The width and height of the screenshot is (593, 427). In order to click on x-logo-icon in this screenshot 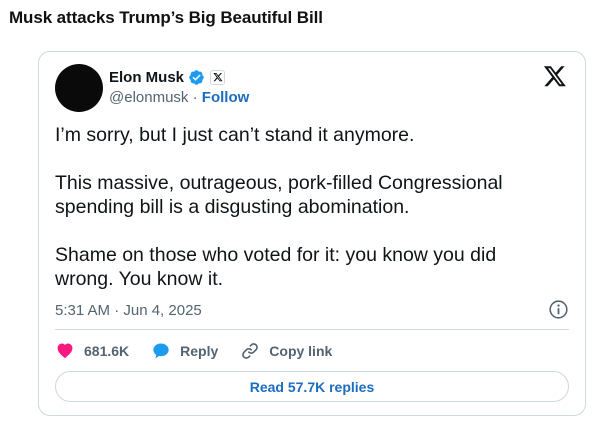, I will do `click(555, 76)`.